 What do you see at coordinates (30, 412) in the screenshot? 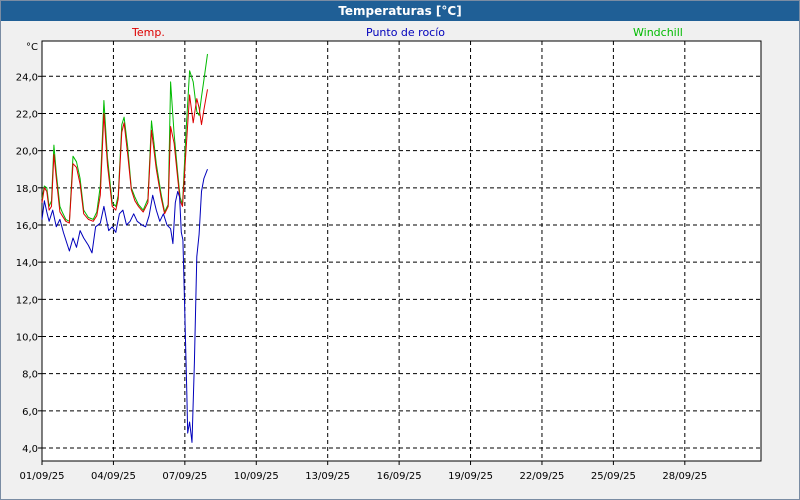
I see `y-tick-label: 6,0` at bounding box center [30, 412].